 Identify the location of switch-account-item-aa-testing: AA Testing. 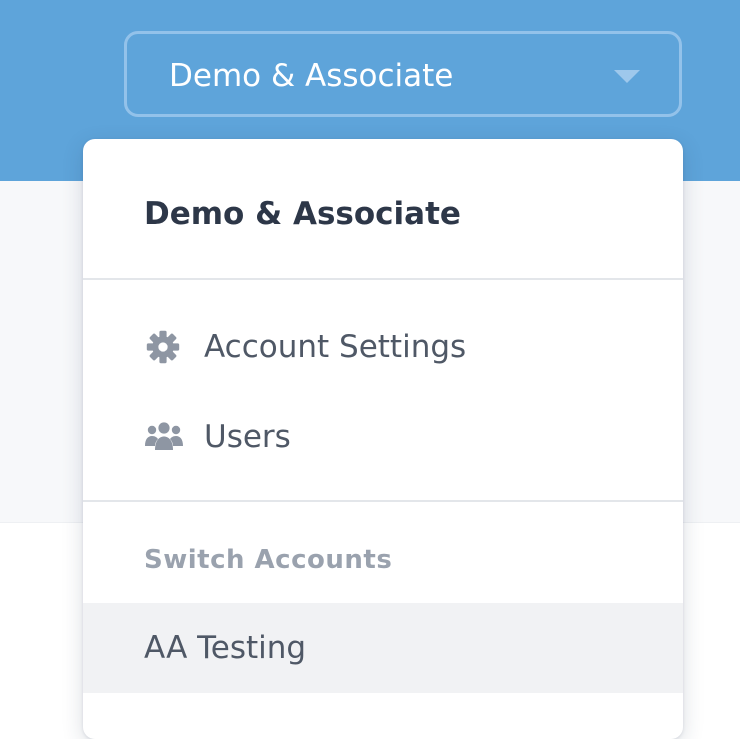
(383, 648).